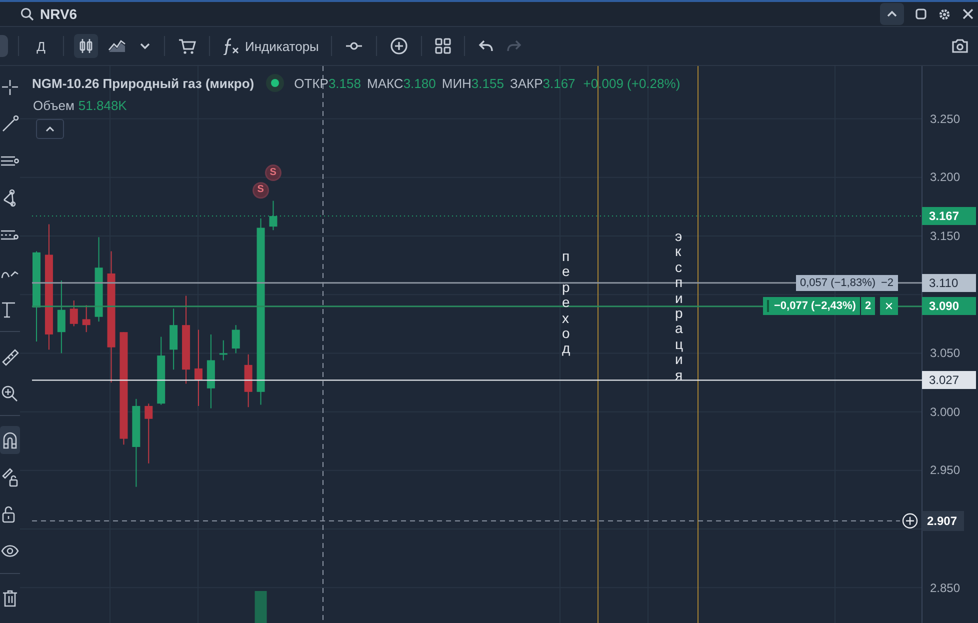 The height and width of the screenshot is (623, 978). What do you see at coordinates (231, 46) in the screenshot?
I see `function-icon` at bounding box center [231, 46].